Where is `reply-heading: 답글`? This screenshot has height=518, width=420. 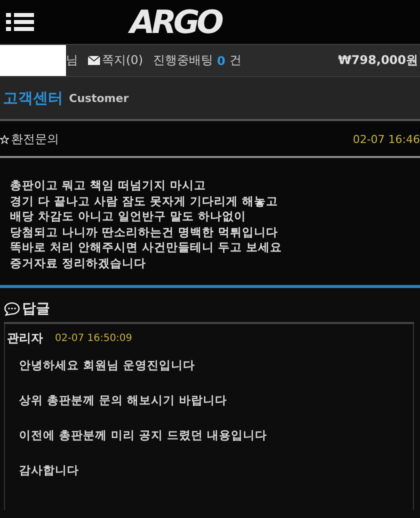 reply-heading: 답글 is located at coordinates (36, 309).